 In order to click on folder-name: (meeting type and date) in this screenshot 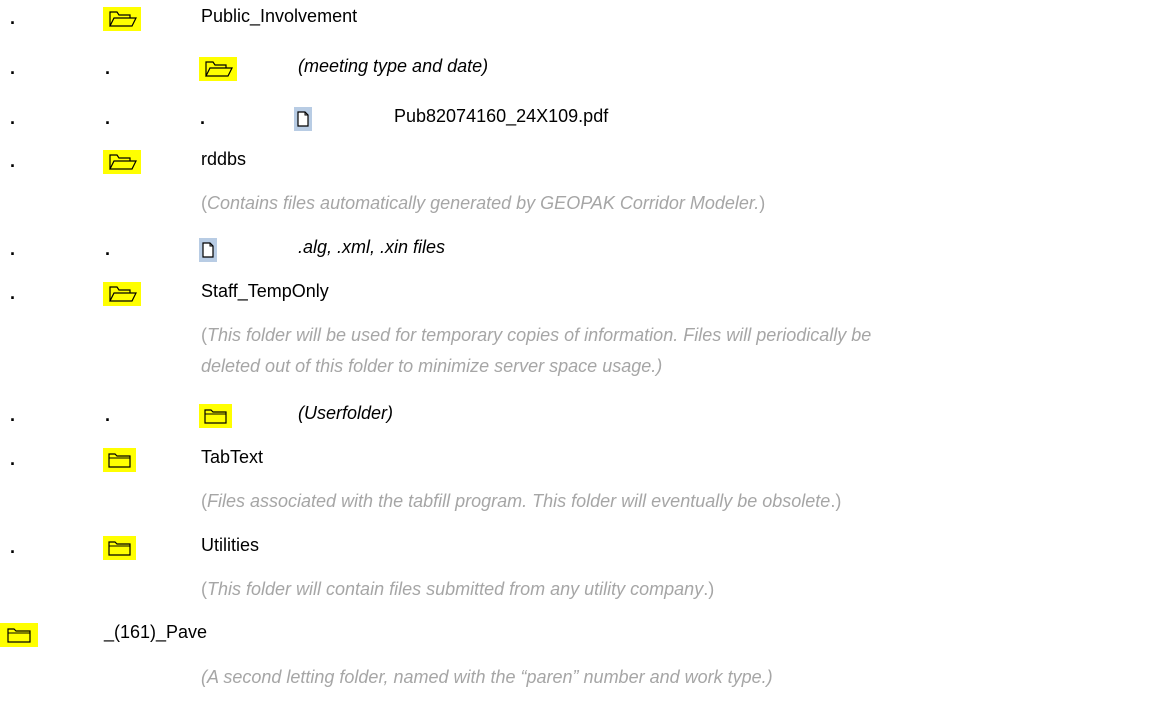, I will do `click(393, 66)`.